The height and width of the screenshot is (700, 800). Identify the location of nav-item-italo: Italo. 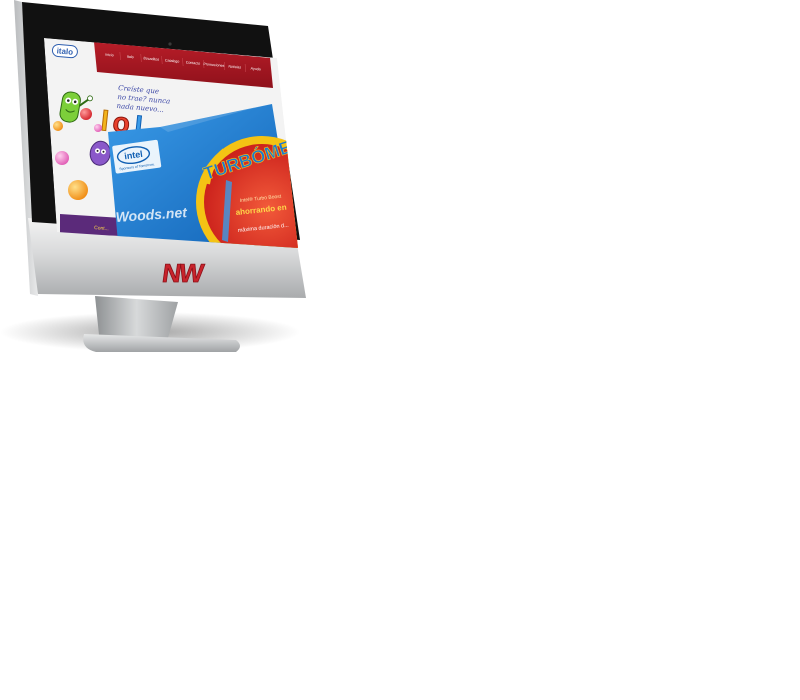
(130, 57).